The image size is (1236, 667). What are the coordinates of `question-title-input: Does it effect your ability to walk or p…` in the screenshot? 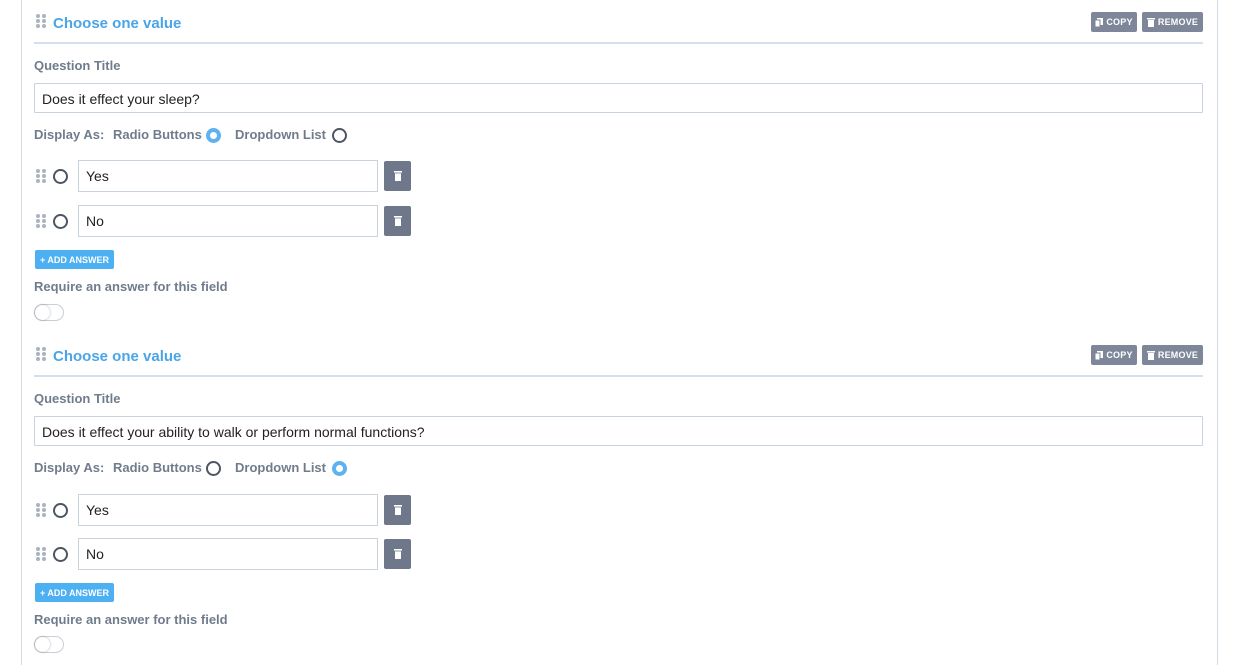 It's located at (618, 431).